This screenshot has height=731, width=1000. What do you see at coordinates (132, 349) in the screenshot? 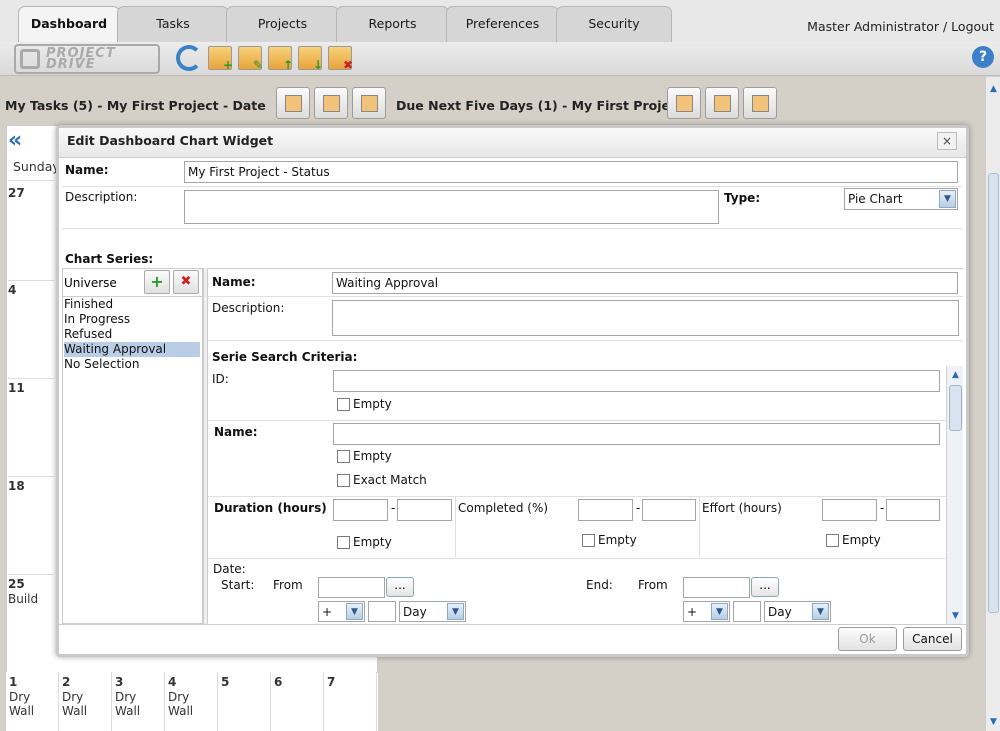
I see `list-item-selected: Waiting Approval` at bounding box center [132, 349].